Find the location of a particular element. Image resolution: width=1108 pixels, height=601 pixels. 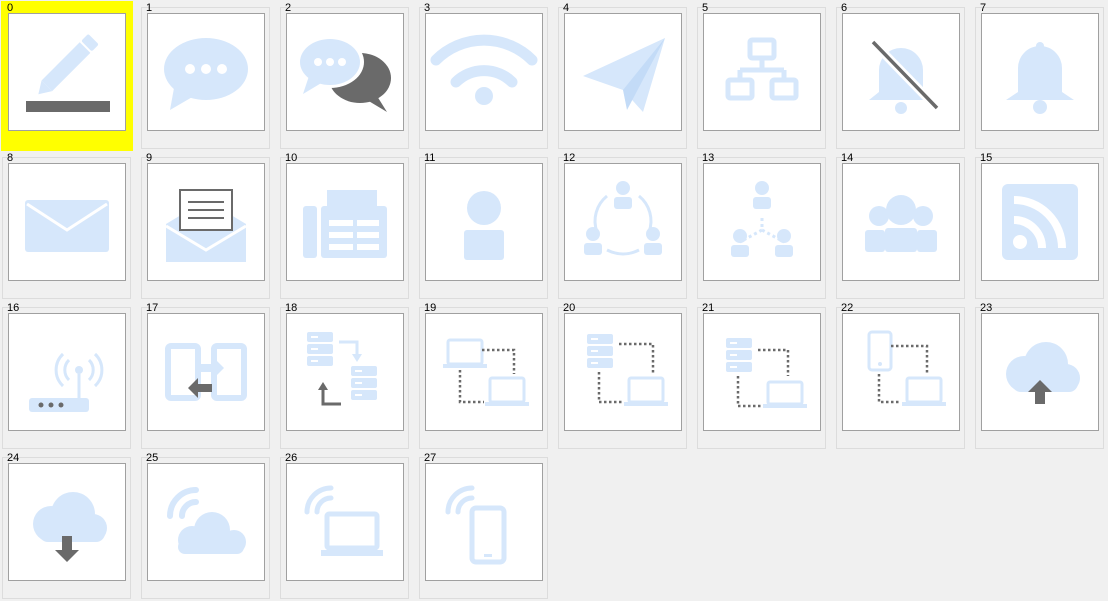

fax-icon is located at coordinates (345, 224).